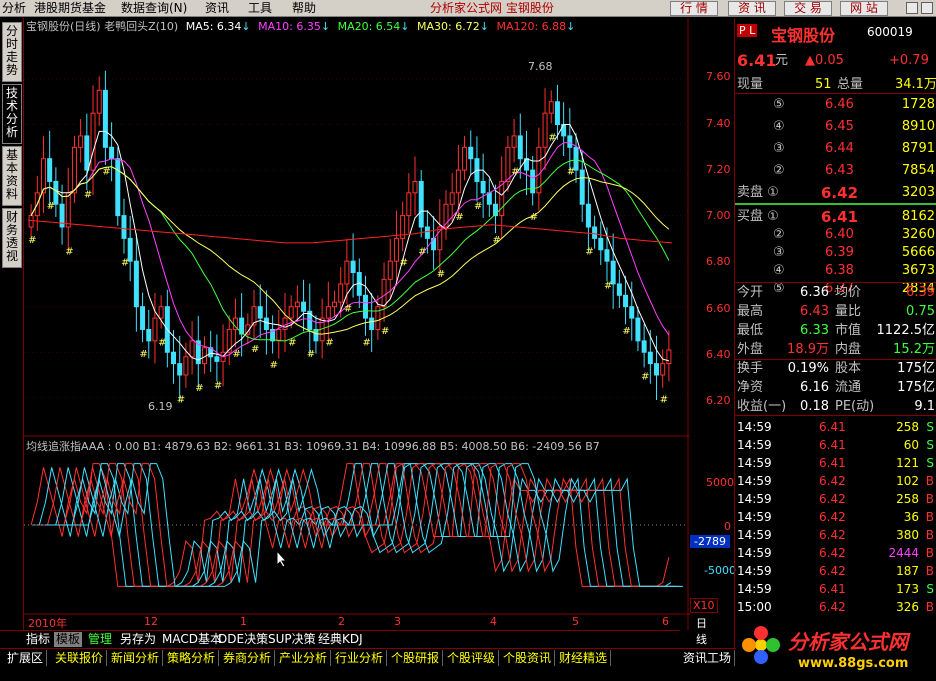 This screenshot has height=681, width=936. Describe the element at coordinates (930, 427) in the screenshot. I see `tick-direction: S` at that location.